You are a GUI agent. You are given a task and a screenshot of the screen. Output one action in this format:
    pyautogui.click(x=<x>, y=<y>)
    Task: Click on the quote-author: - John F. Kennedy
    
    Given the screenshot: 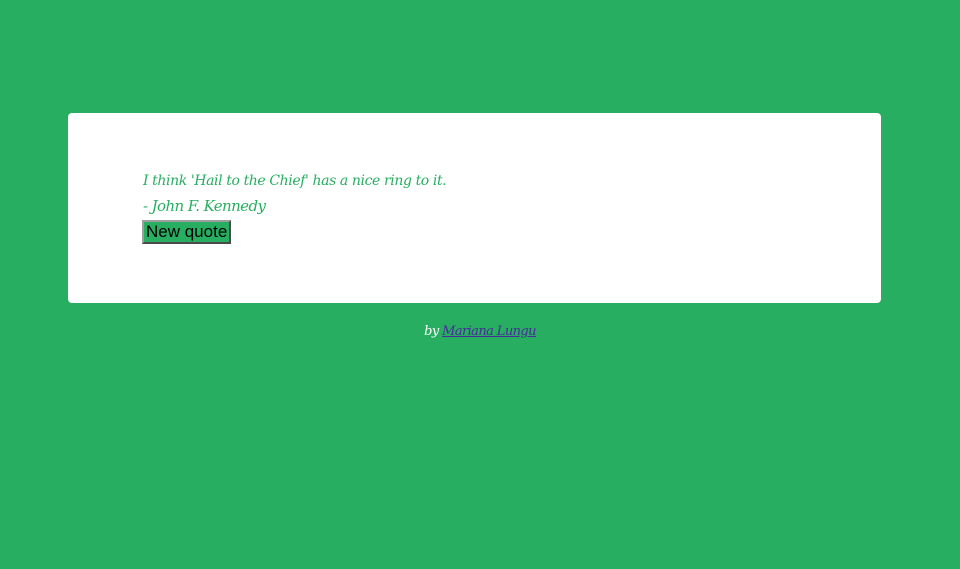 What is the action you would take?
    pyautogui.click(x=204, y=206)
    